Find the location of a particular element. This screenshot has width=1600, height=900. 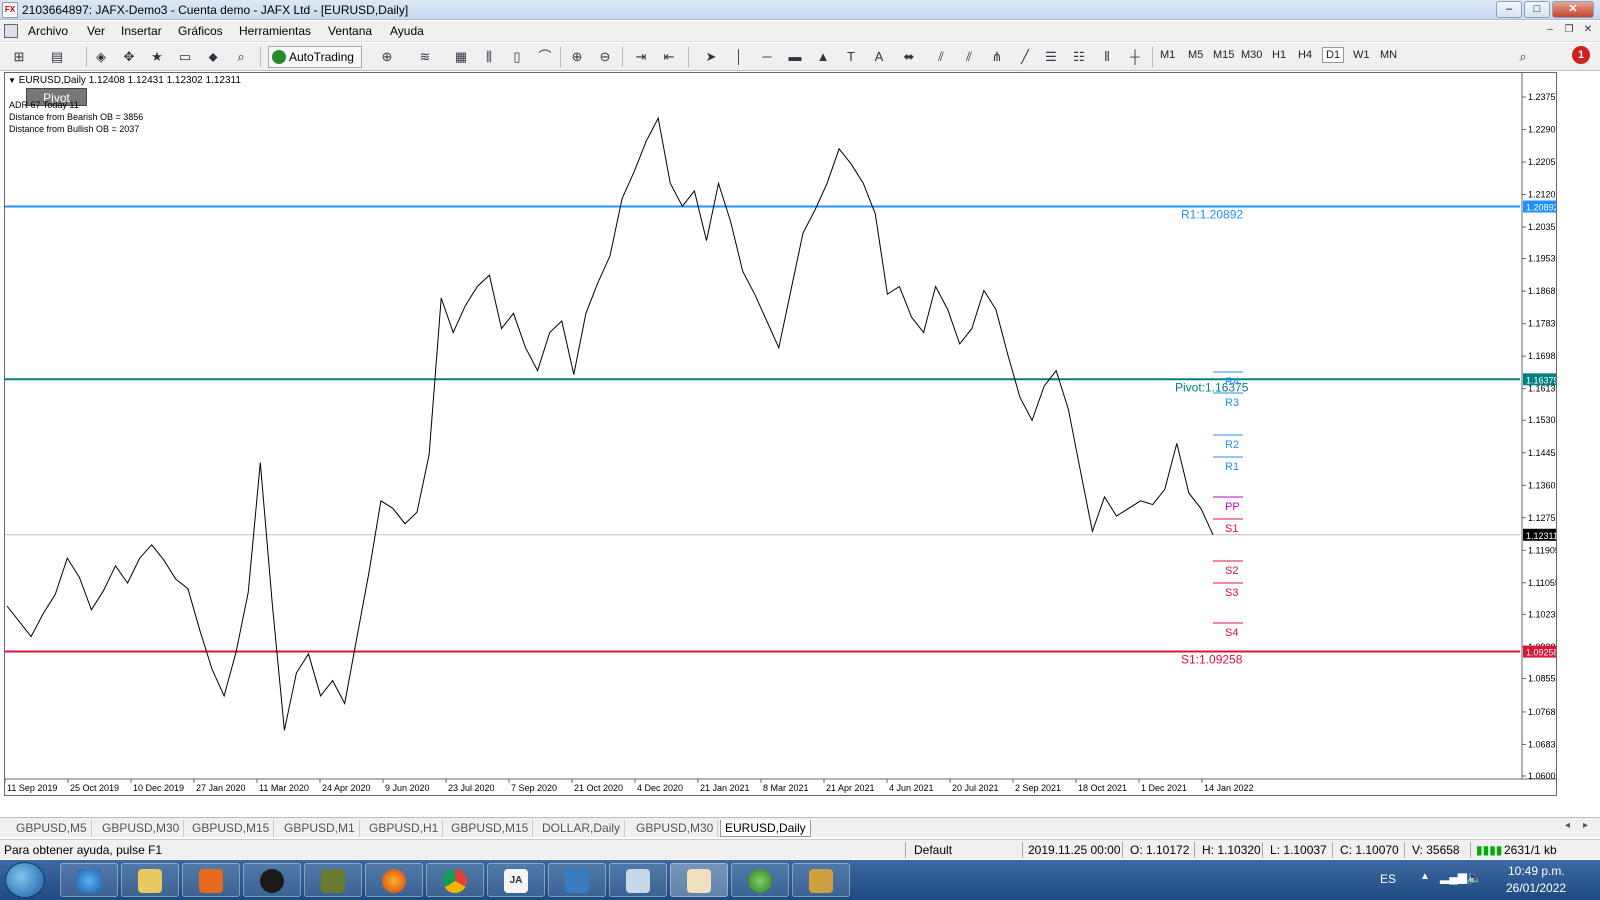

chart-window-icon is located at coordinates (11, 31).